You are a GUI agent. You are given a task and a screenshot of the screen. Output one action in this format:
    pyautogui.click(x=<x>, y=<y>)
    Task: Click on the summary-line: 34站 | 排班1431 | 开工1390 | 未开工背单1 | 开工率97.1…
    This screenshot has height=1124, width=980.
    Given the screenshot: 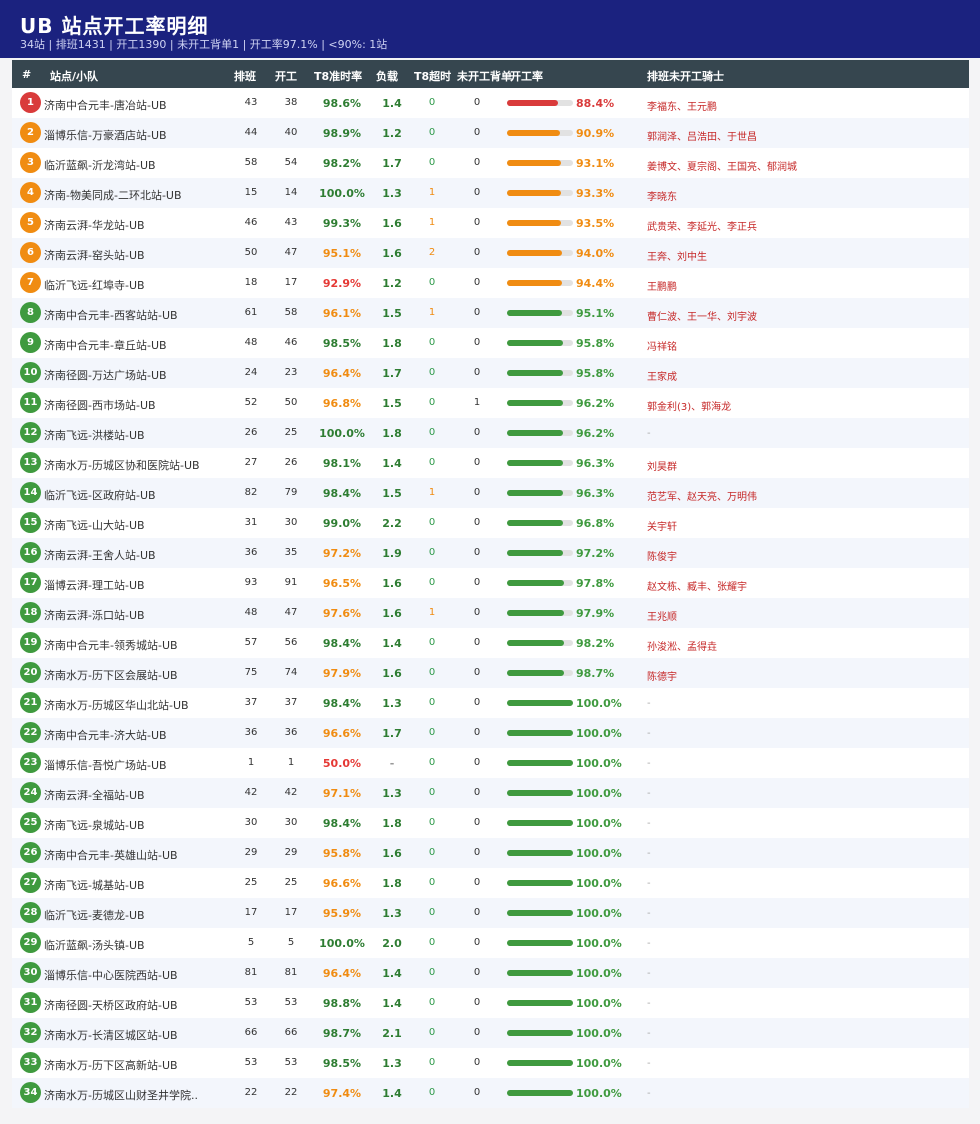 What is the action you would take?
    pyautogui.click(x=204, y=44)
    